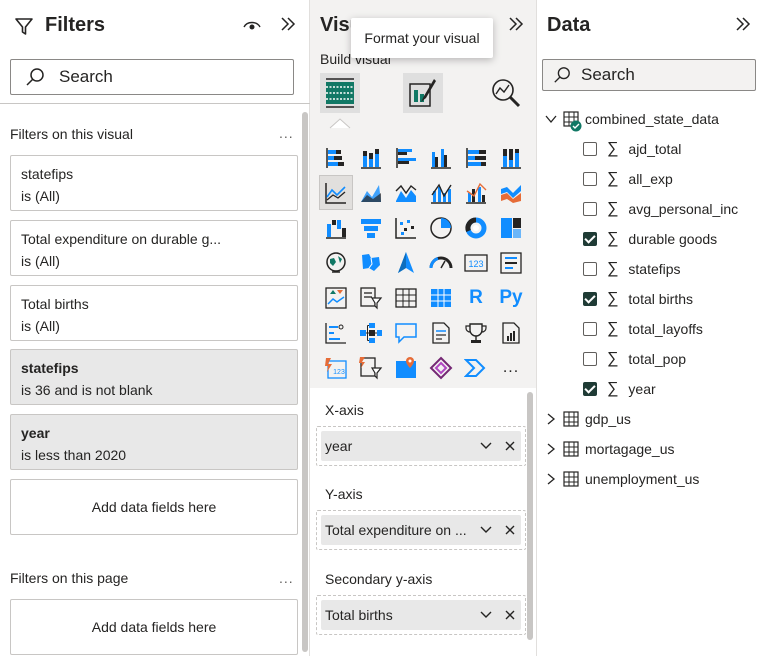  I want to click on filter-card-total-births: Total births is (All), so click(154, 313).